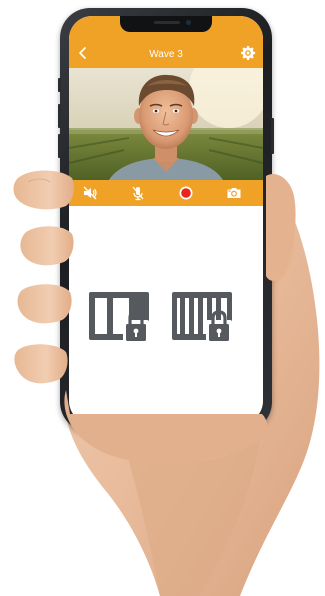  Describe the element at coordinates (138, 193) in the screenshot. I see `microphone-muted-icon` at that location.